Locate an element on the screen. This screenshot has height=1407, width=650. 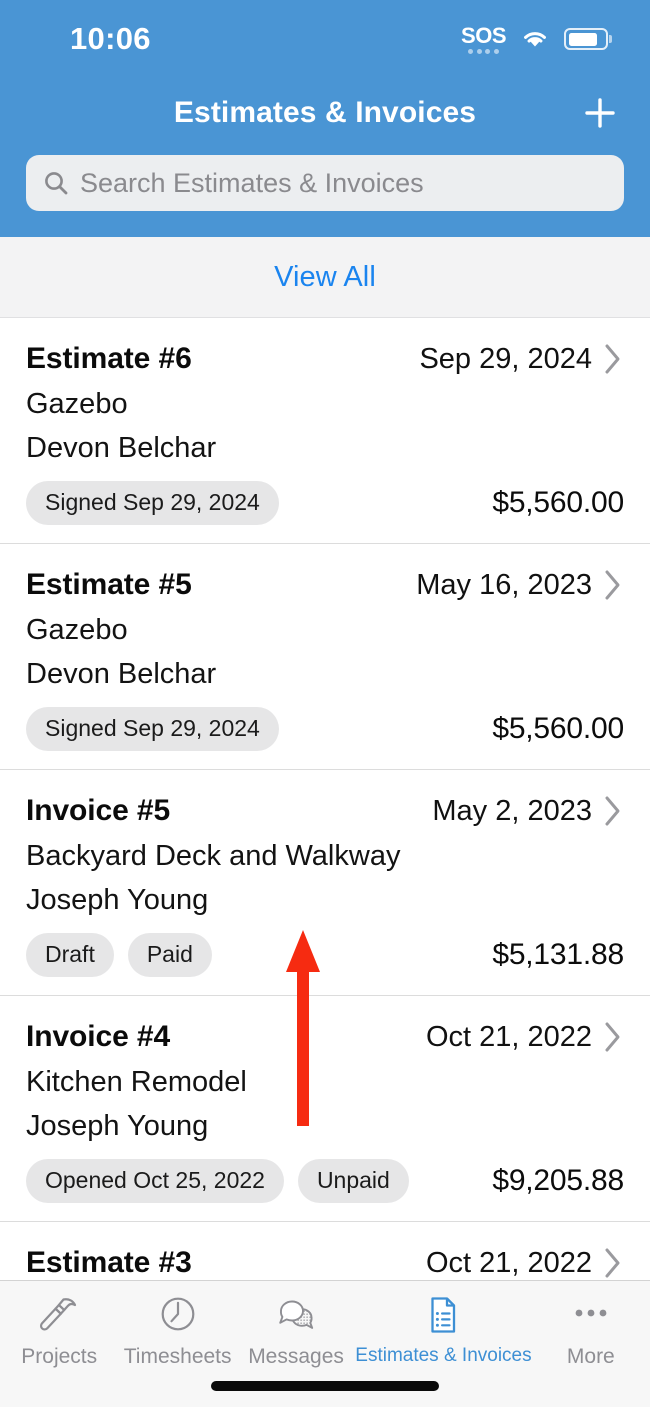
add-button is located at coordinates (600, 113).